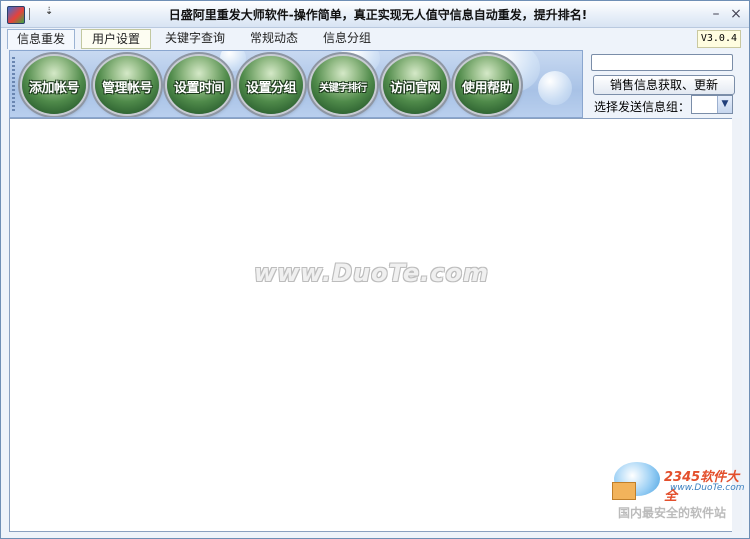 The image size is (750, 539). Describe the element at coordinates (13, 84) in the screenshot. I see `toolbar-grip` at that location.